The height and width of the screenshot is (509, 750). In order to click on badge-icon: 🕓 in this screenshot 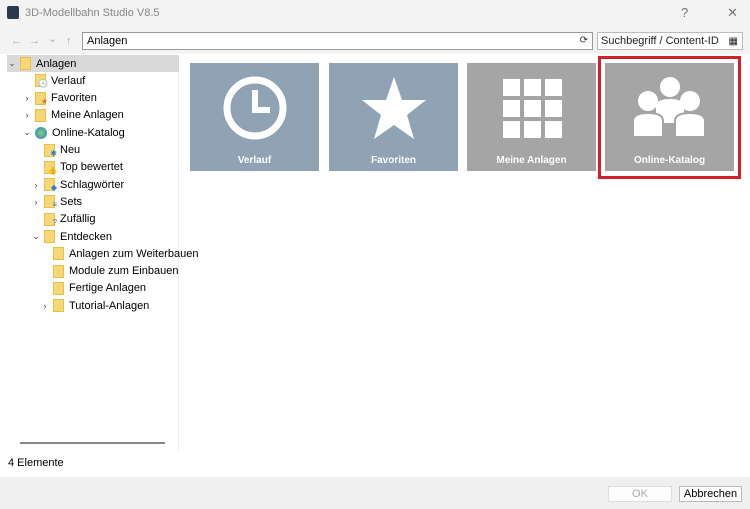, I will do `click(43, 84)`.